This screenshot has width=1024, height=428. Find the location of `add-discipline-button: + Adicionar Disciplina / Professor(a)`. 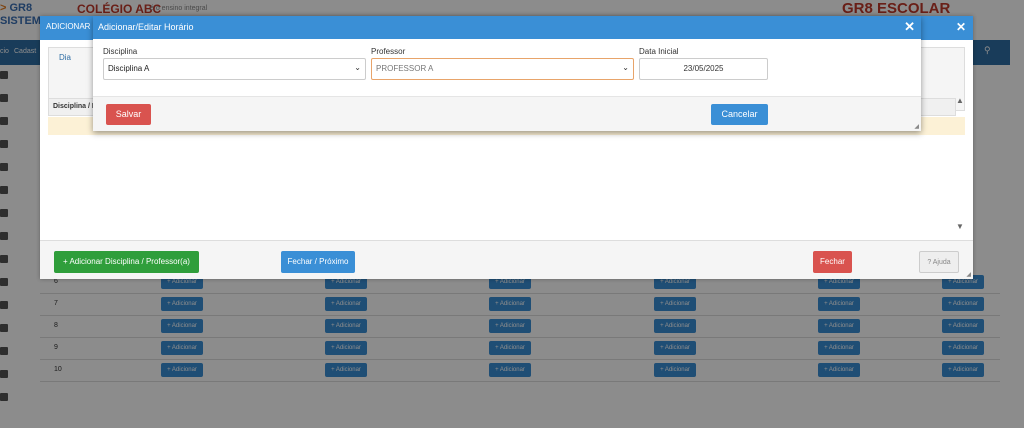

add-discipline-button: + Adicionar Disciplina / Professor(a) is located at coordinates (126, 262).